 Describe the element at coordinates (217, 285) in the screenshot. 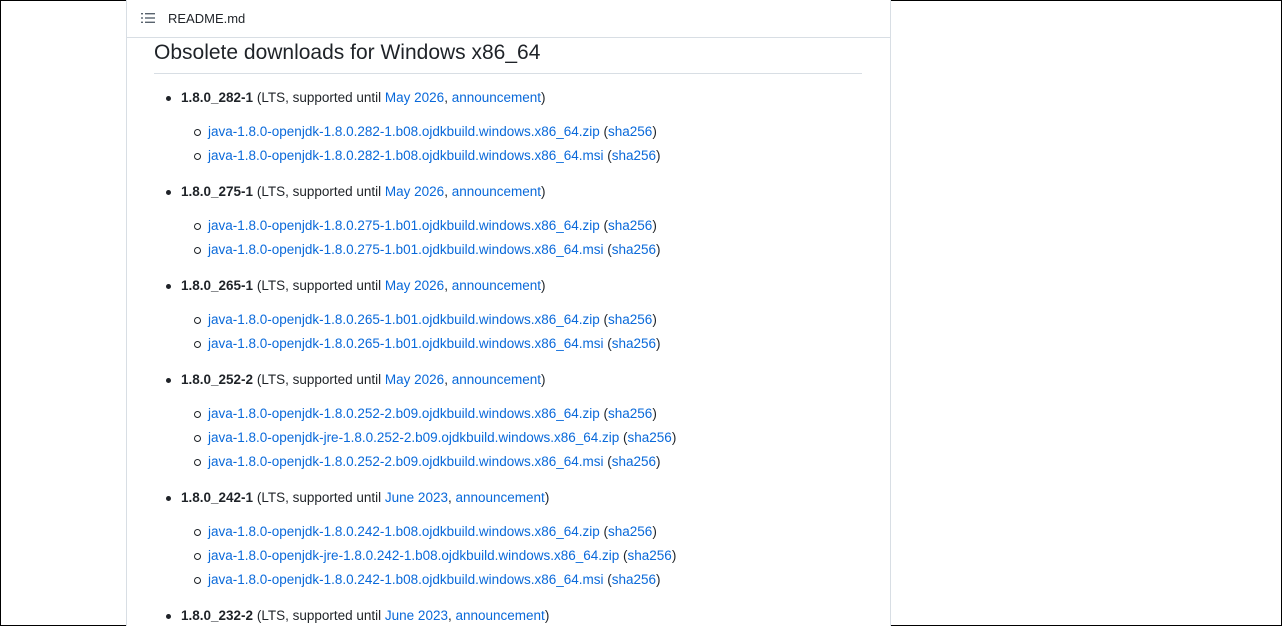

I see `version-name: 1.8.0_265-1` at that location.